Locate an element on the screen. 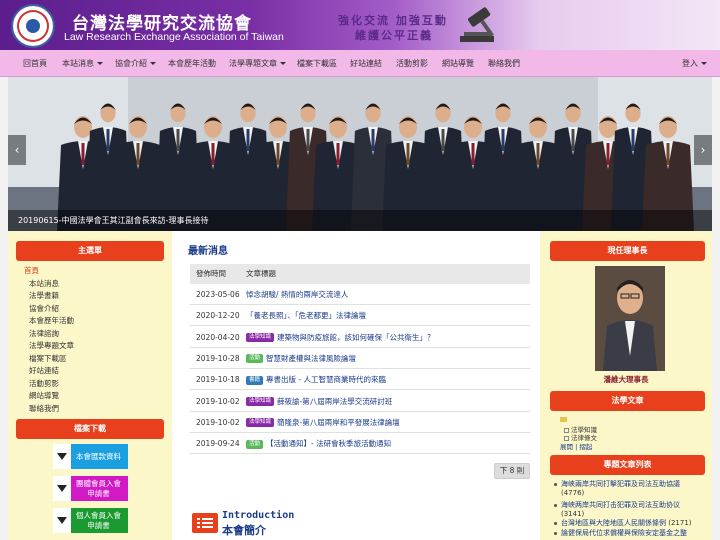 The width and height of the screenshot is (720, 540). intro-heading-zh: 本會簡介 is located at coordinates (244, 530).